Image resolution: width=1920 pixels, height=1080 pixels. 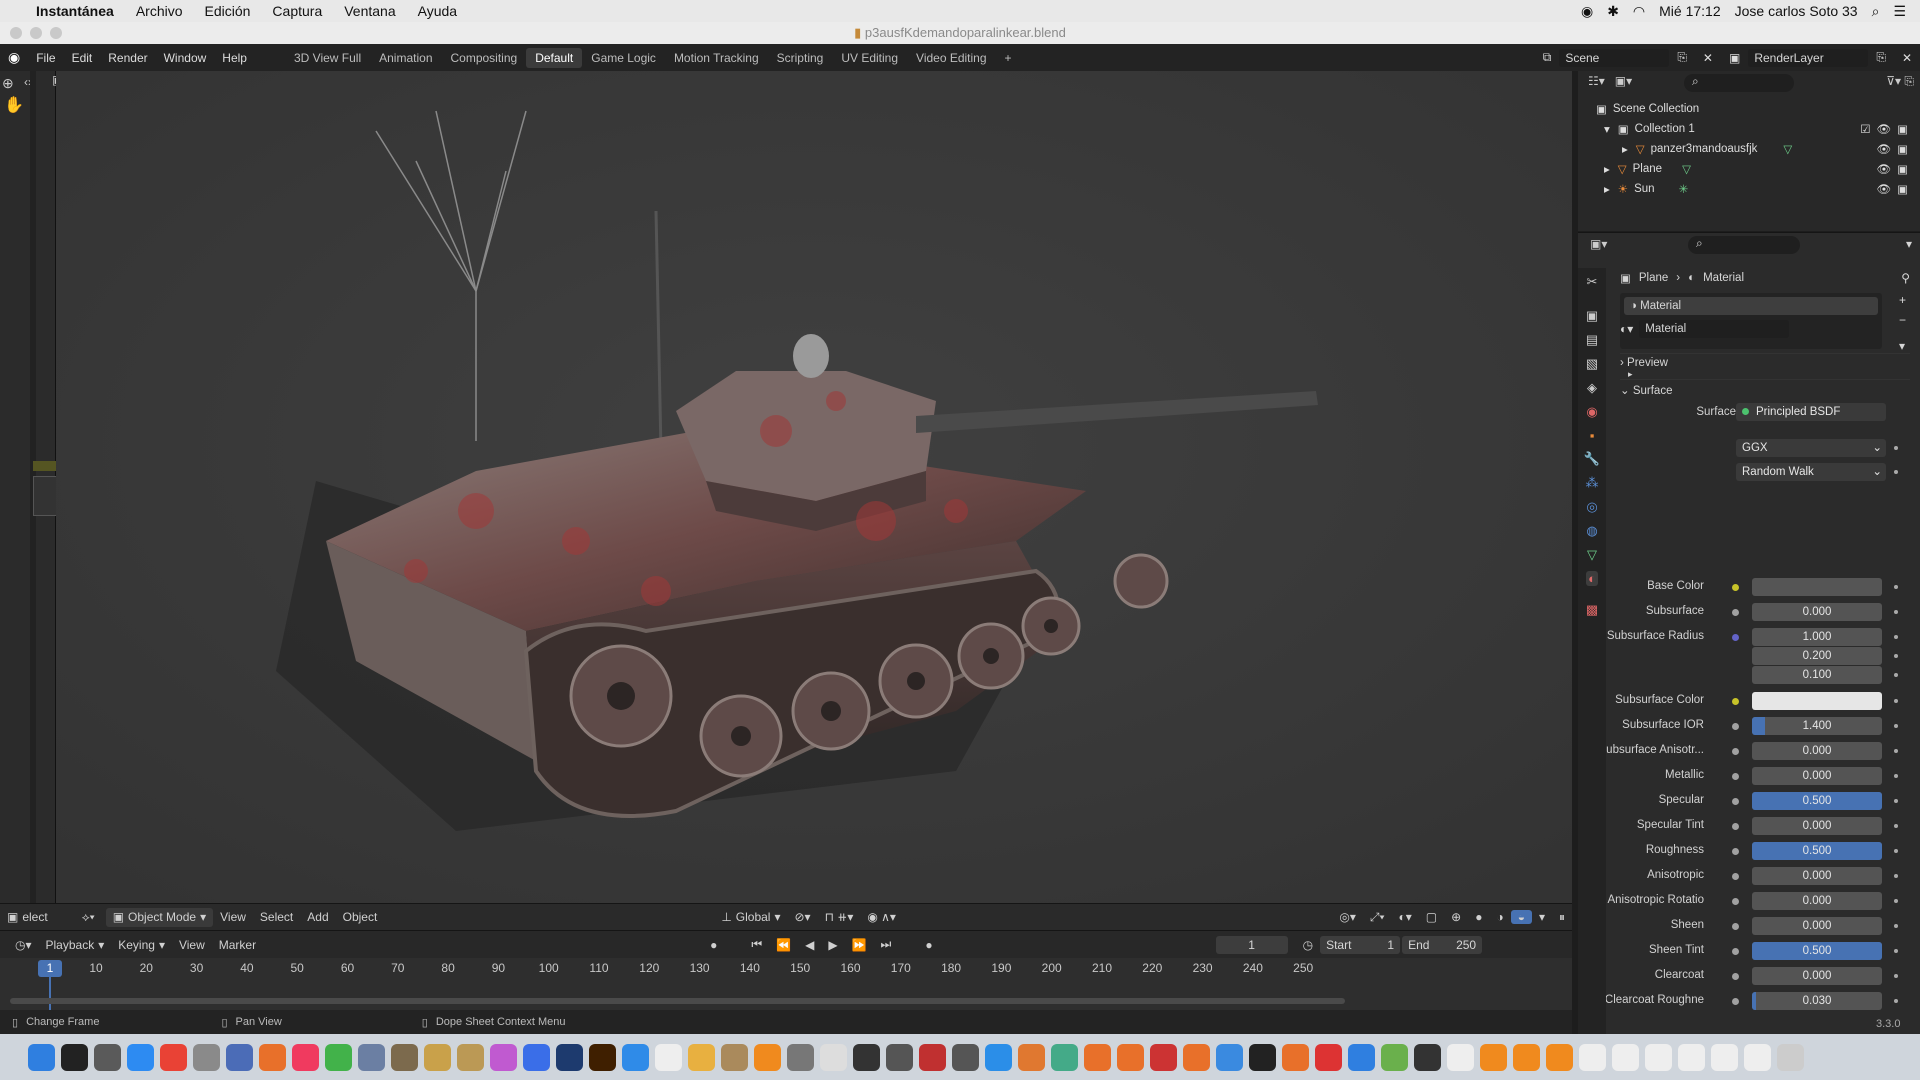 I want to click on constraints-tab-icon: ◍, so click(x=1591, y=531).